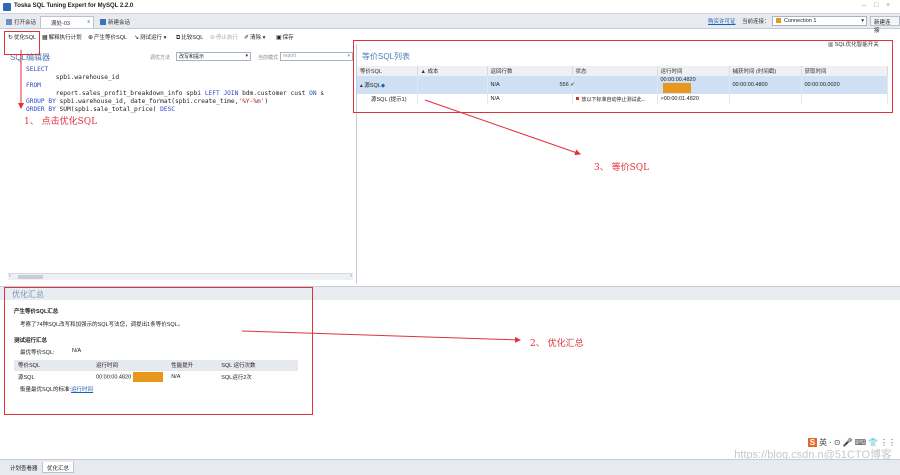  Describe the element at coordinates (622, 168) in the screenshot. I see `annotation-label-3: 3、 等价SQL` at that location.